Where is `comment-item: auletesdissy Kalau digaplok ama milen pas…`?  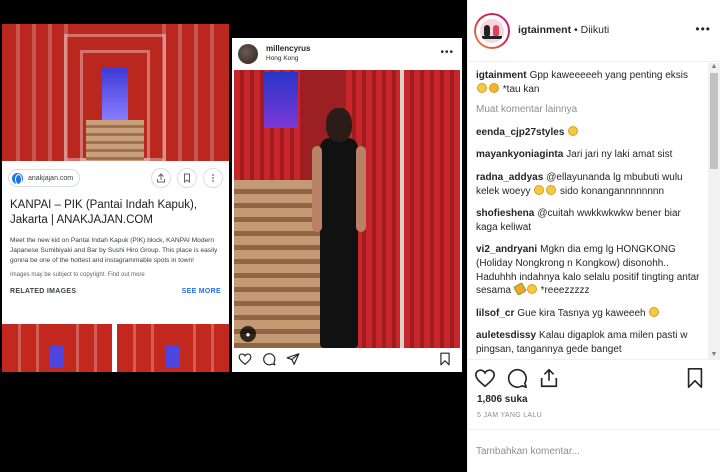
comment-item: auletesdissy Kalau digaplok ama milen pas… is located at coordinates (582, 342).